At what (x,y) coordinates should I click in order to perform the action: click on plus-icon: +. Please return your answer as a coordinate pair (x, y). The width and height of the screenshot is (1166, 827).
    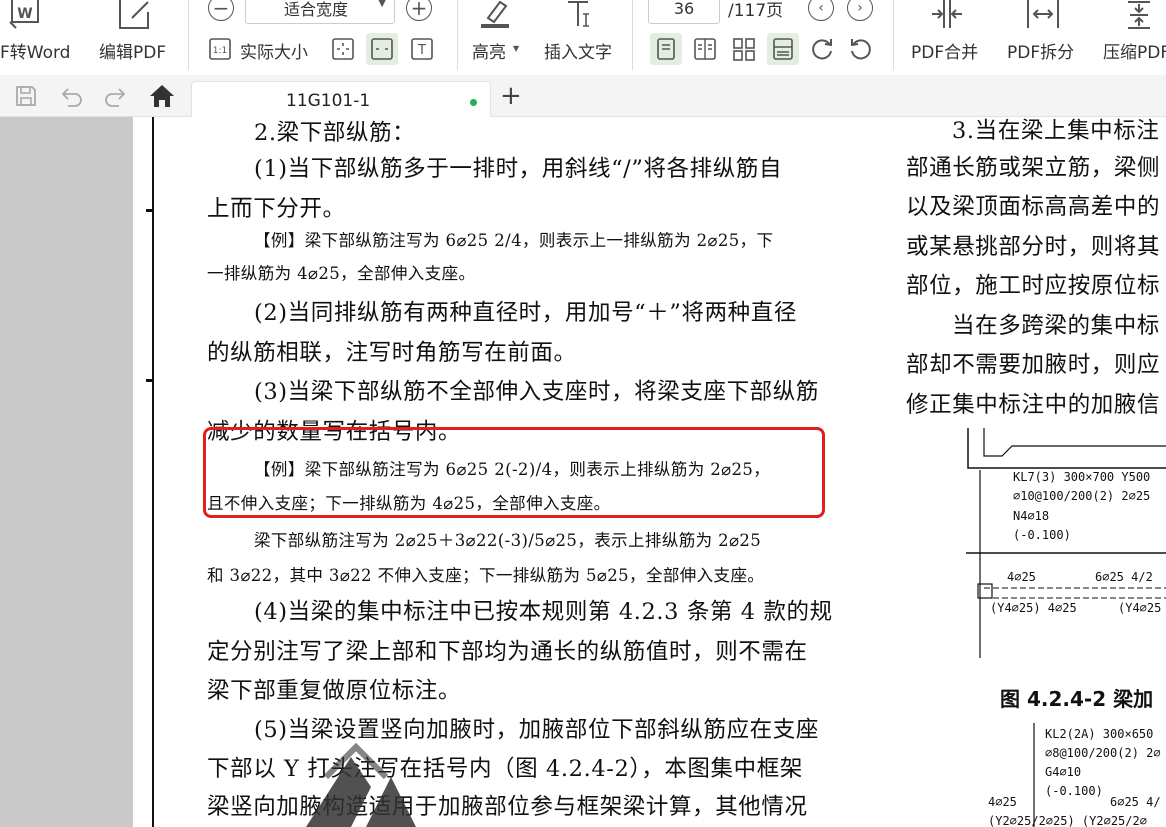
    Looking at the image, I should click on (511, 96).